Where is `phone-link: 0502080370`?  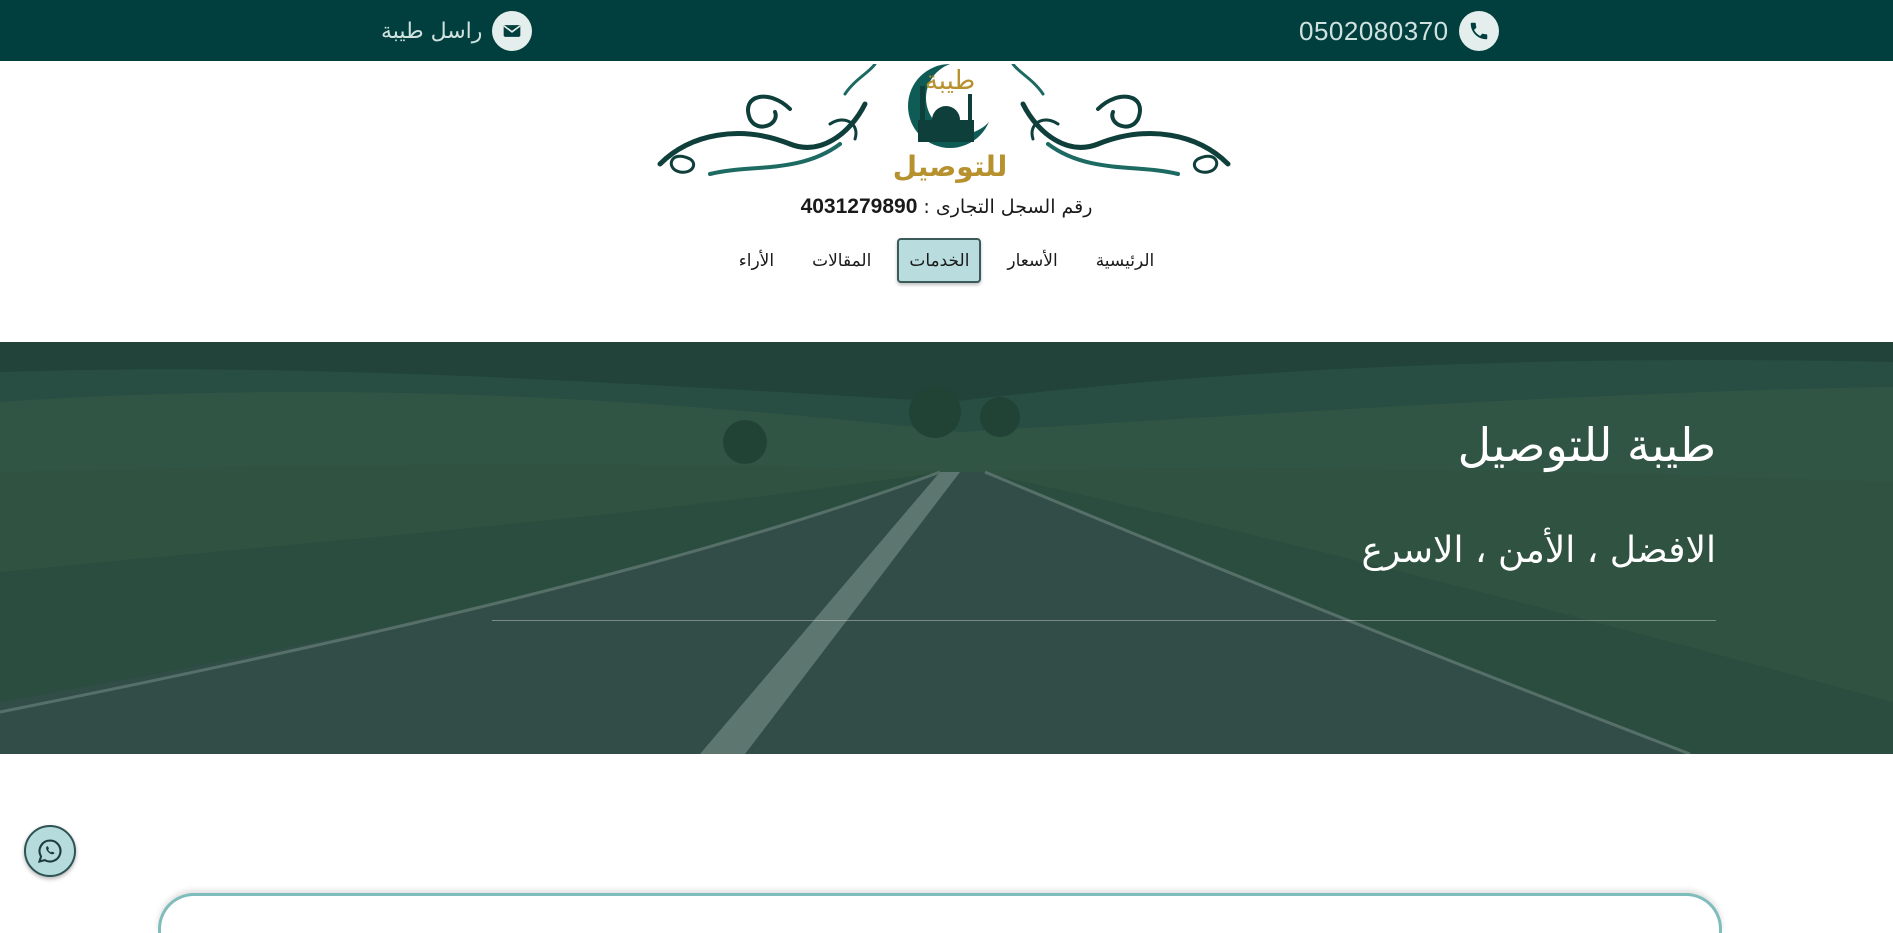 phone-link: 0502080370 is located at coordinates (1399, 31).